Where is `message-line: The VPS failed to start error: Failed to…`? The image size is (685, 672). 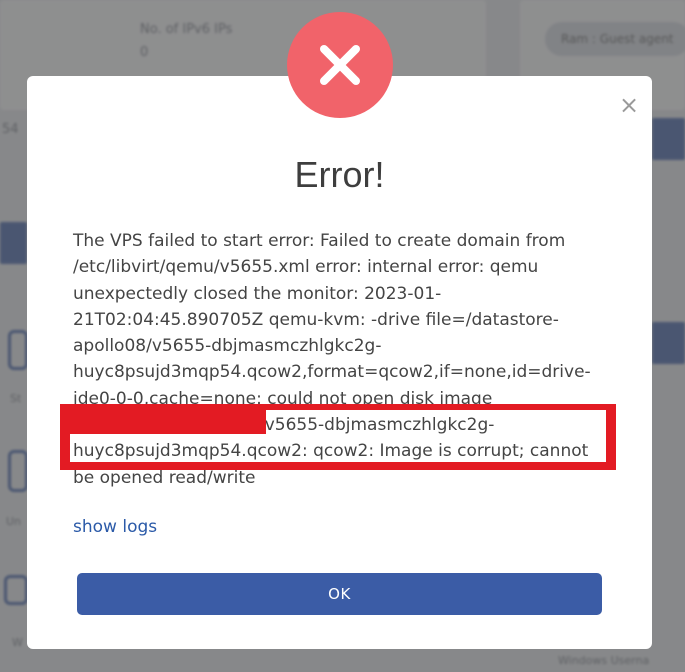 message-line: The VPS failed to start error: Failed to… is located at coordinates (319, 241).